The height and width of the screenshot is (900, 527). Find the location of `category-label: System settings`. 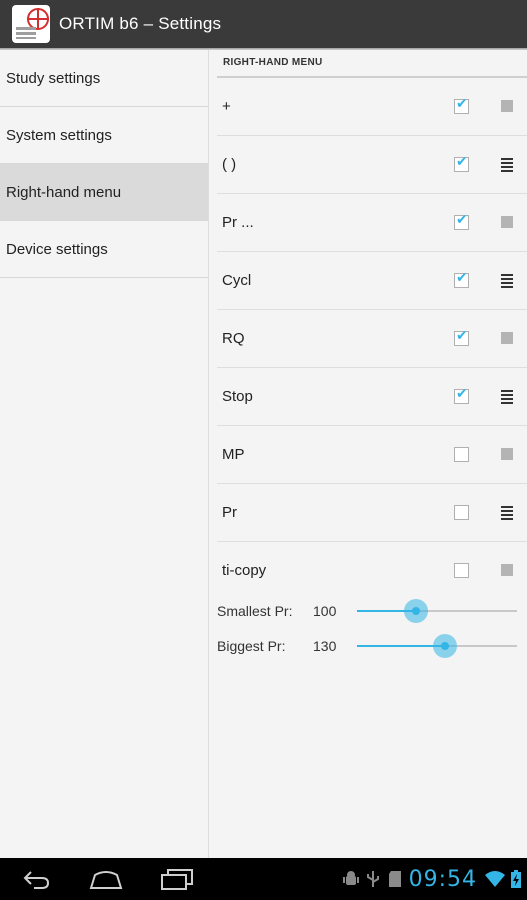

category-label: System settings is located at coordinates (59, 135).